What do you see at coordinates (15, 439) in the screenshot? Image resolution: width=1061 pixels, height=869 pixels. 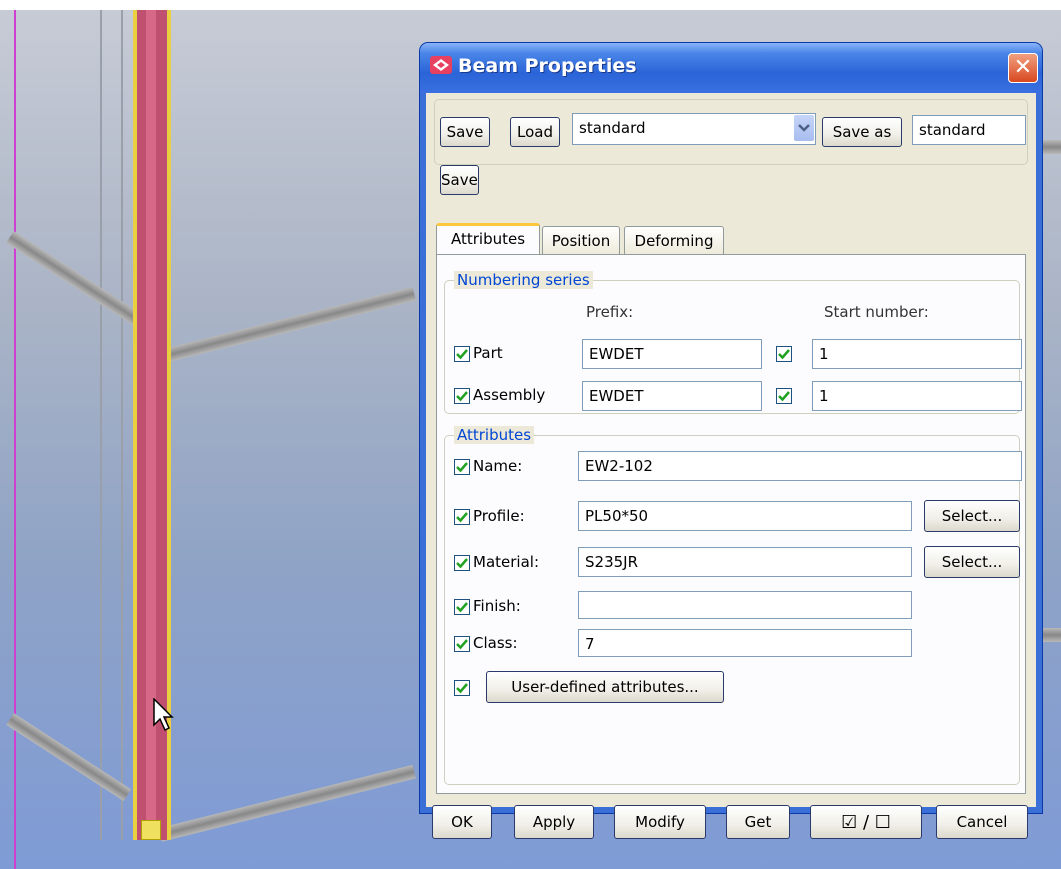 I see `grid-line` at bounding box center [15, 439].